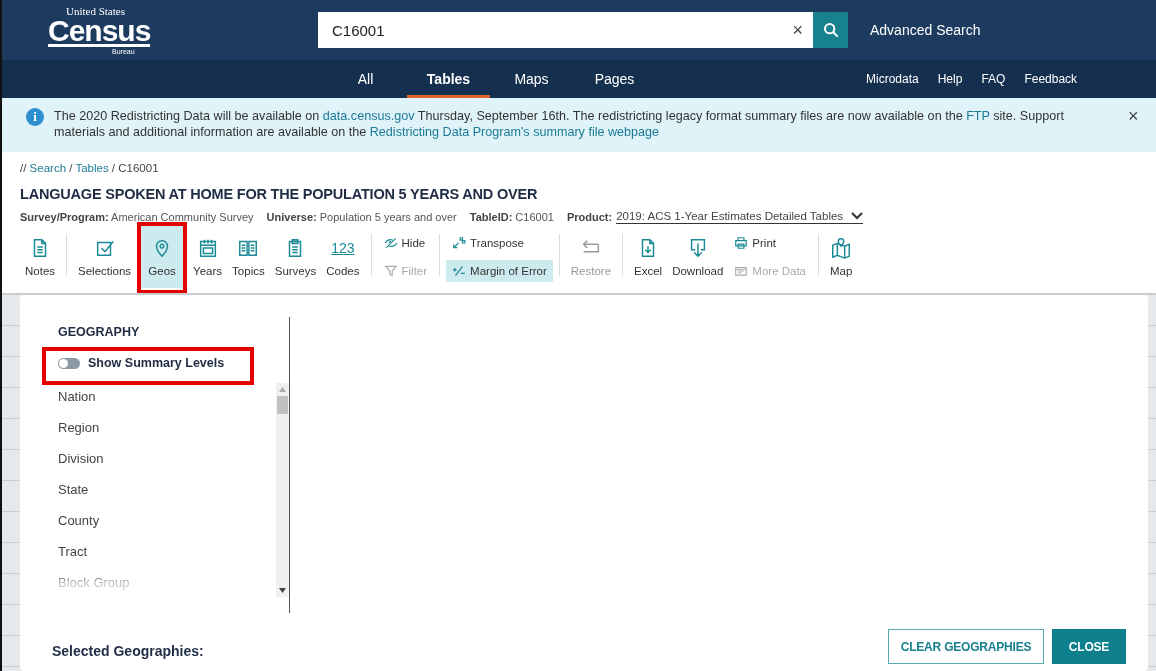  I want to click on close-button: CLOSE, so click(1089, 646).